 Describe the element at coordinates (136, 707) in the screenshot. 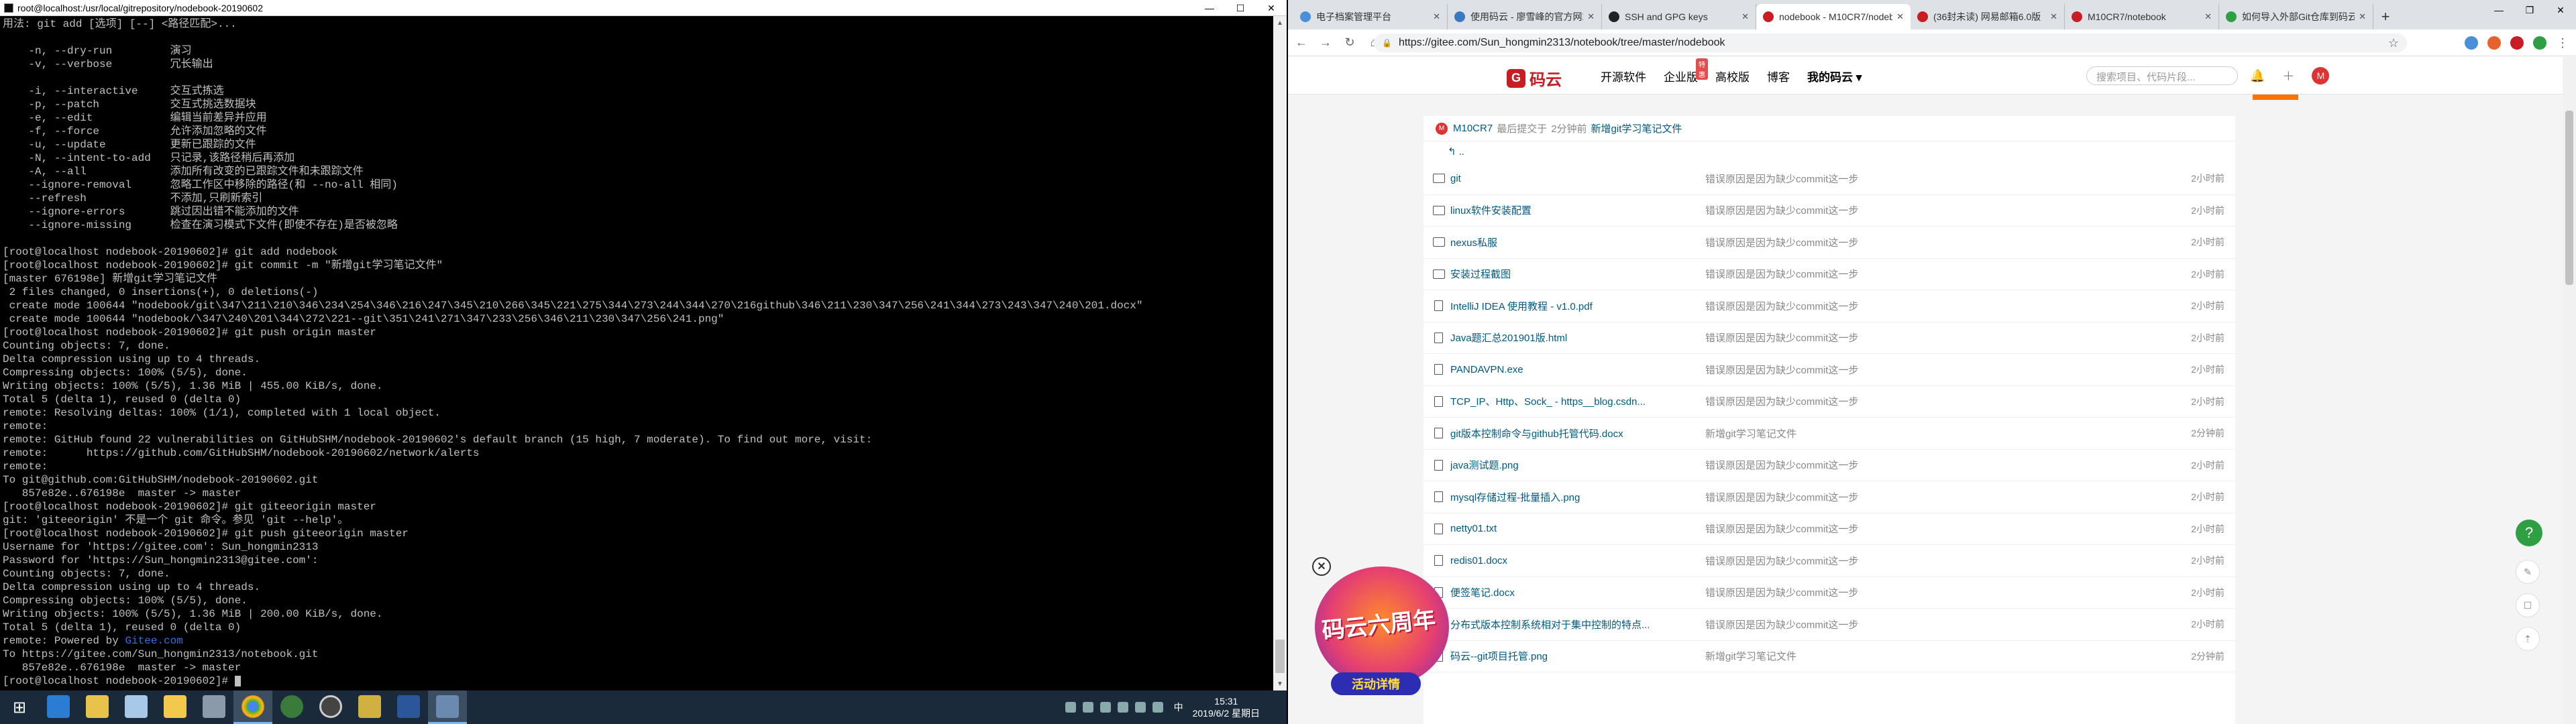

I see `taskbar-notepad` at that location.